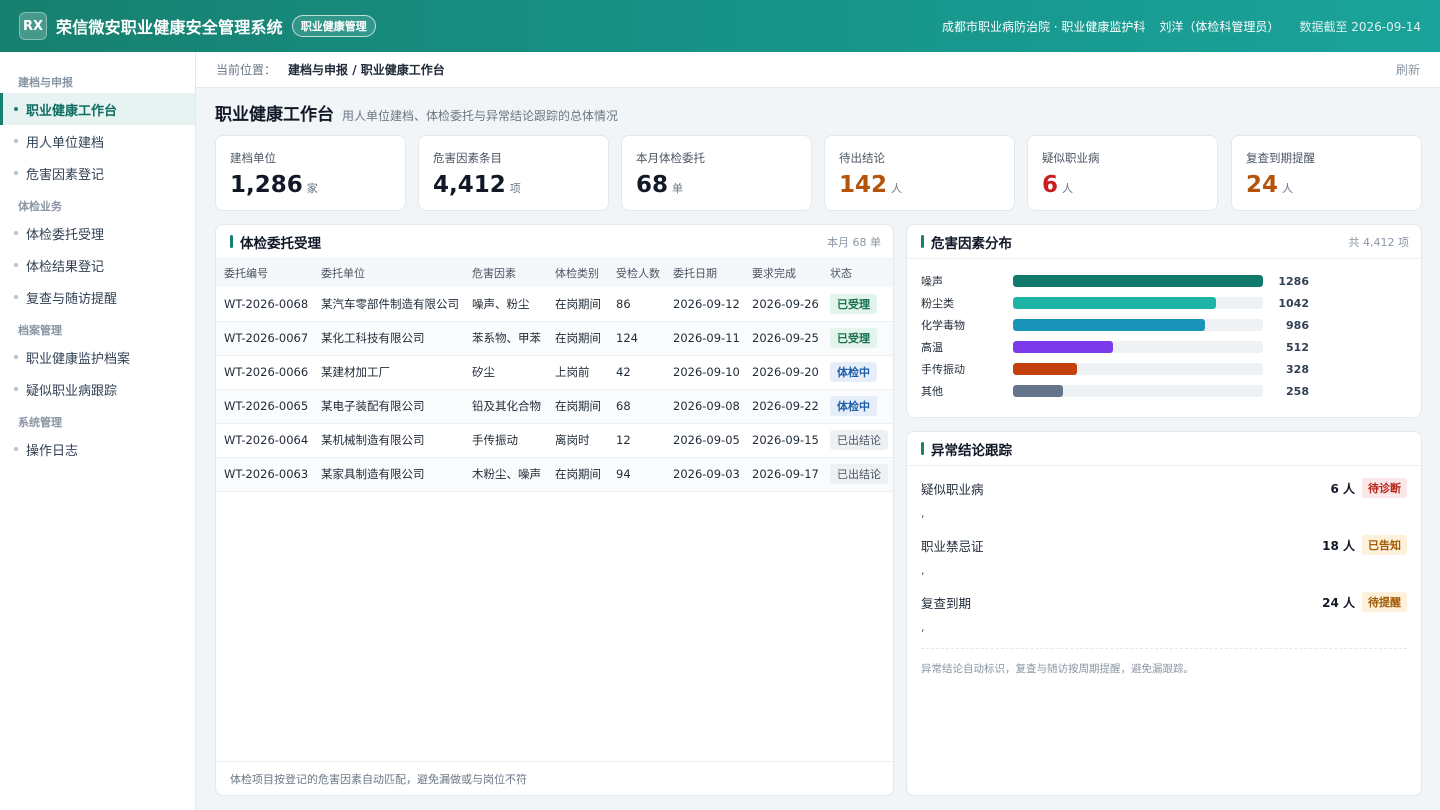 Image resolution: width=1440 pixels, height=810 pixels. I want to click on table-cell-unit: 某机械制造有限公司, so click(373, 440).